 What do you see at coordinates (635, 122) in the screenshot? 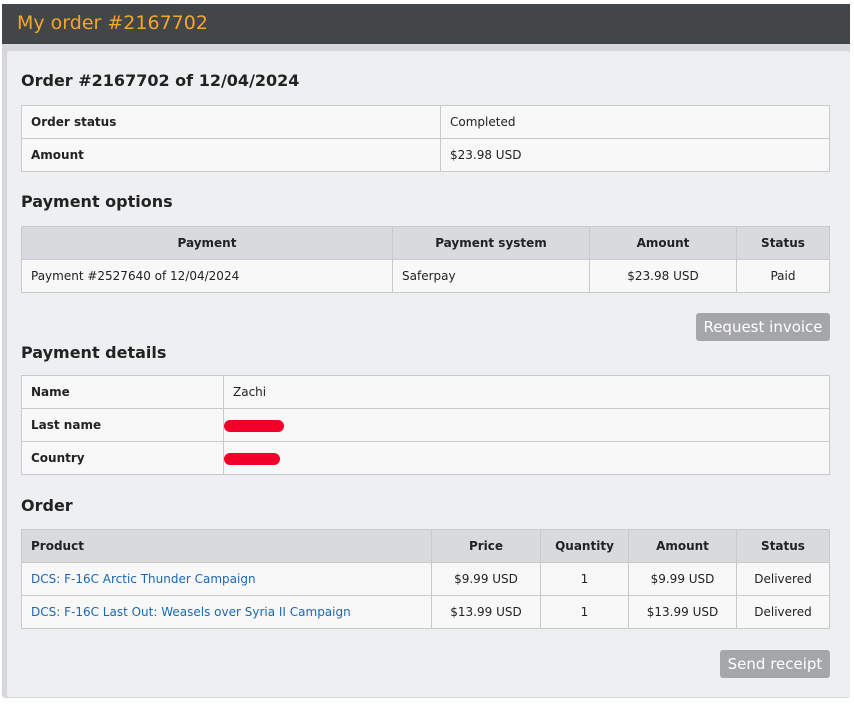
I see `order-status-value: Completed` at bounding box center [635, 122].